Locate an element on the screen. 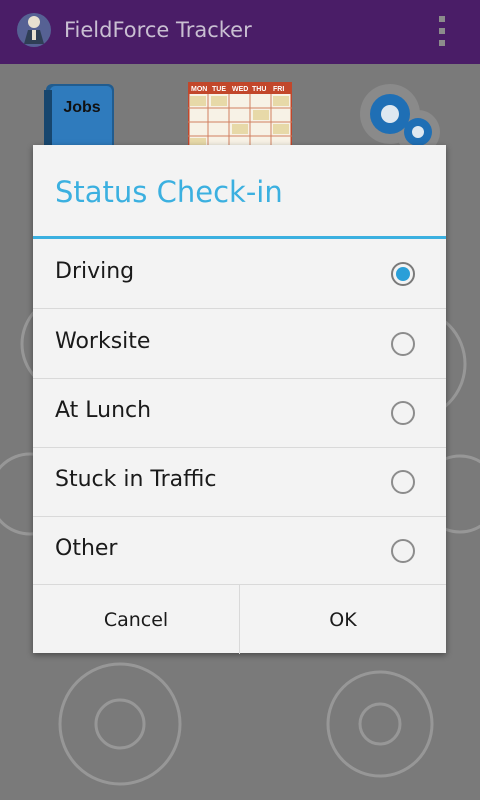  fieldforce-logo-icon is located at coordinates (34, 30).